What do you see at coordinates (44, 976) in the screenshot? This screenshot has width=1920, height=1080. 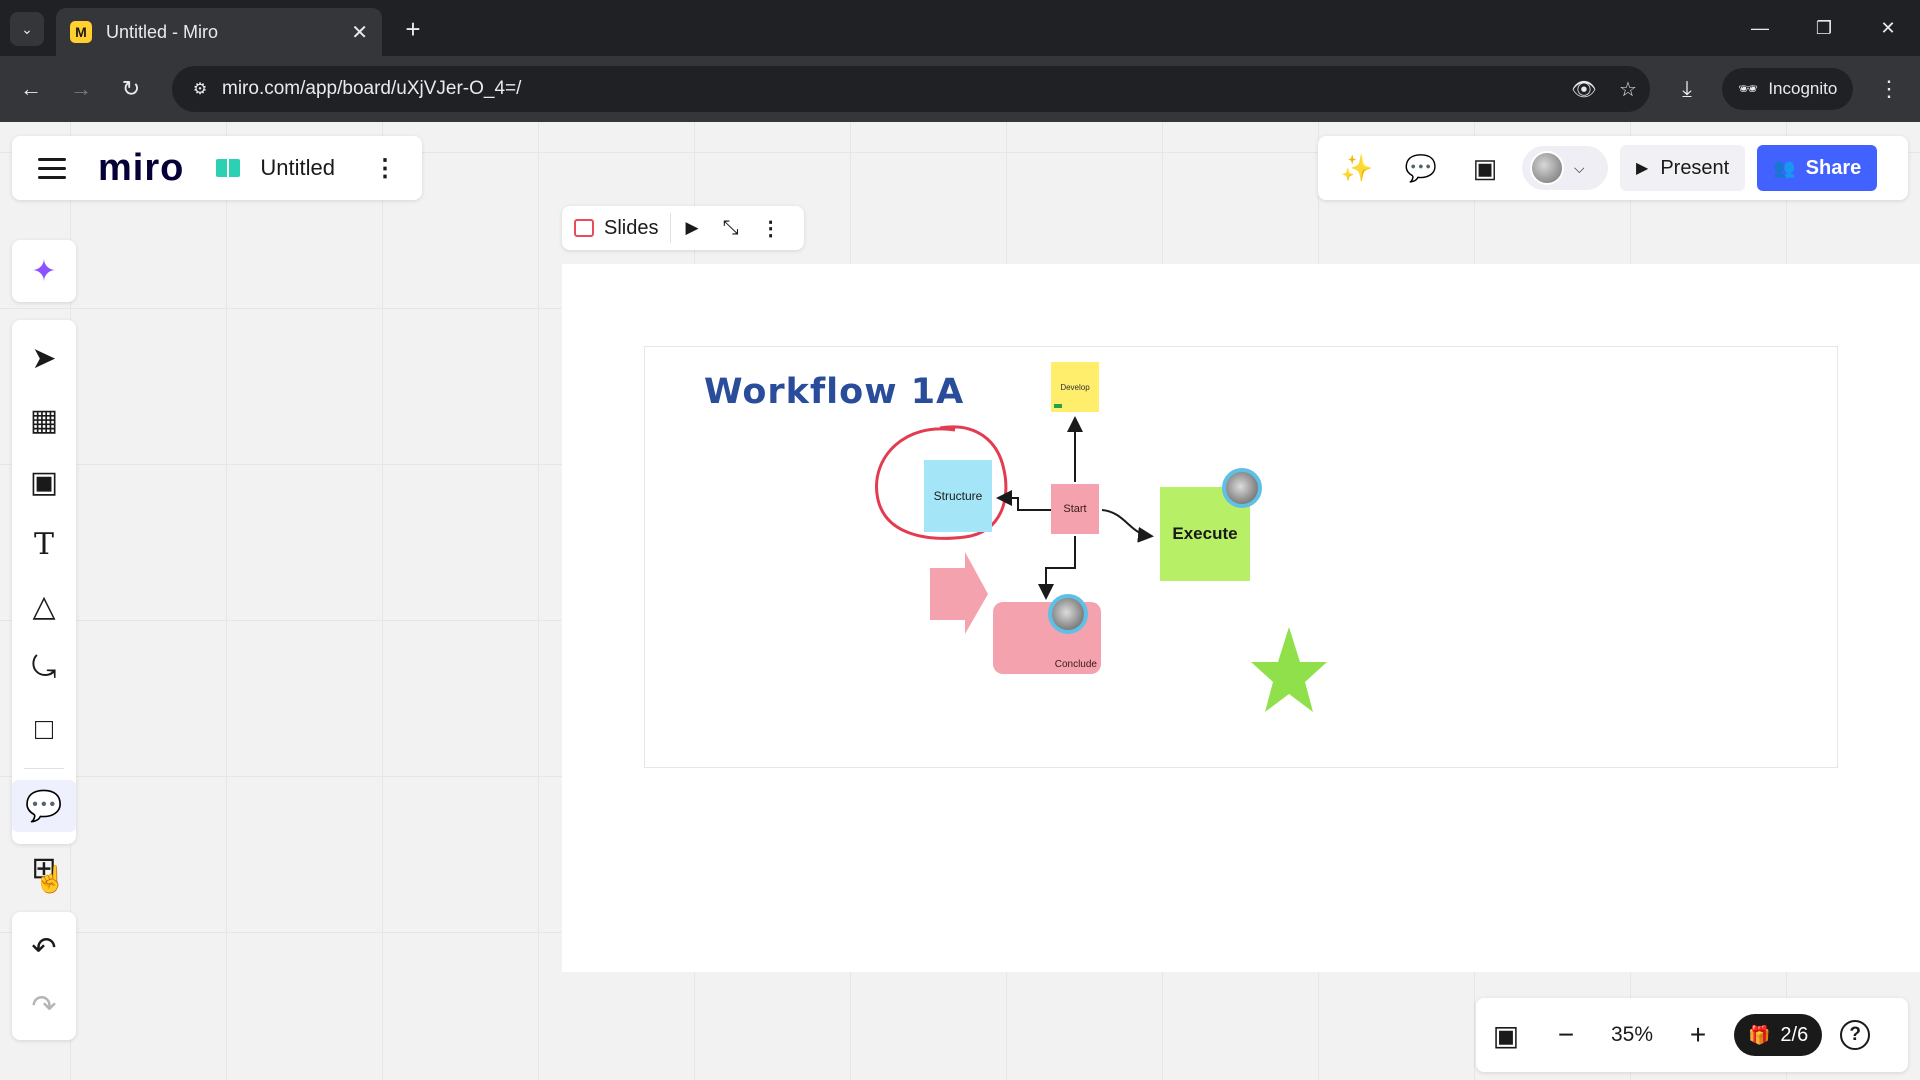 I see `history-panel: ↶ ↷` at bounding box center [44, 976].